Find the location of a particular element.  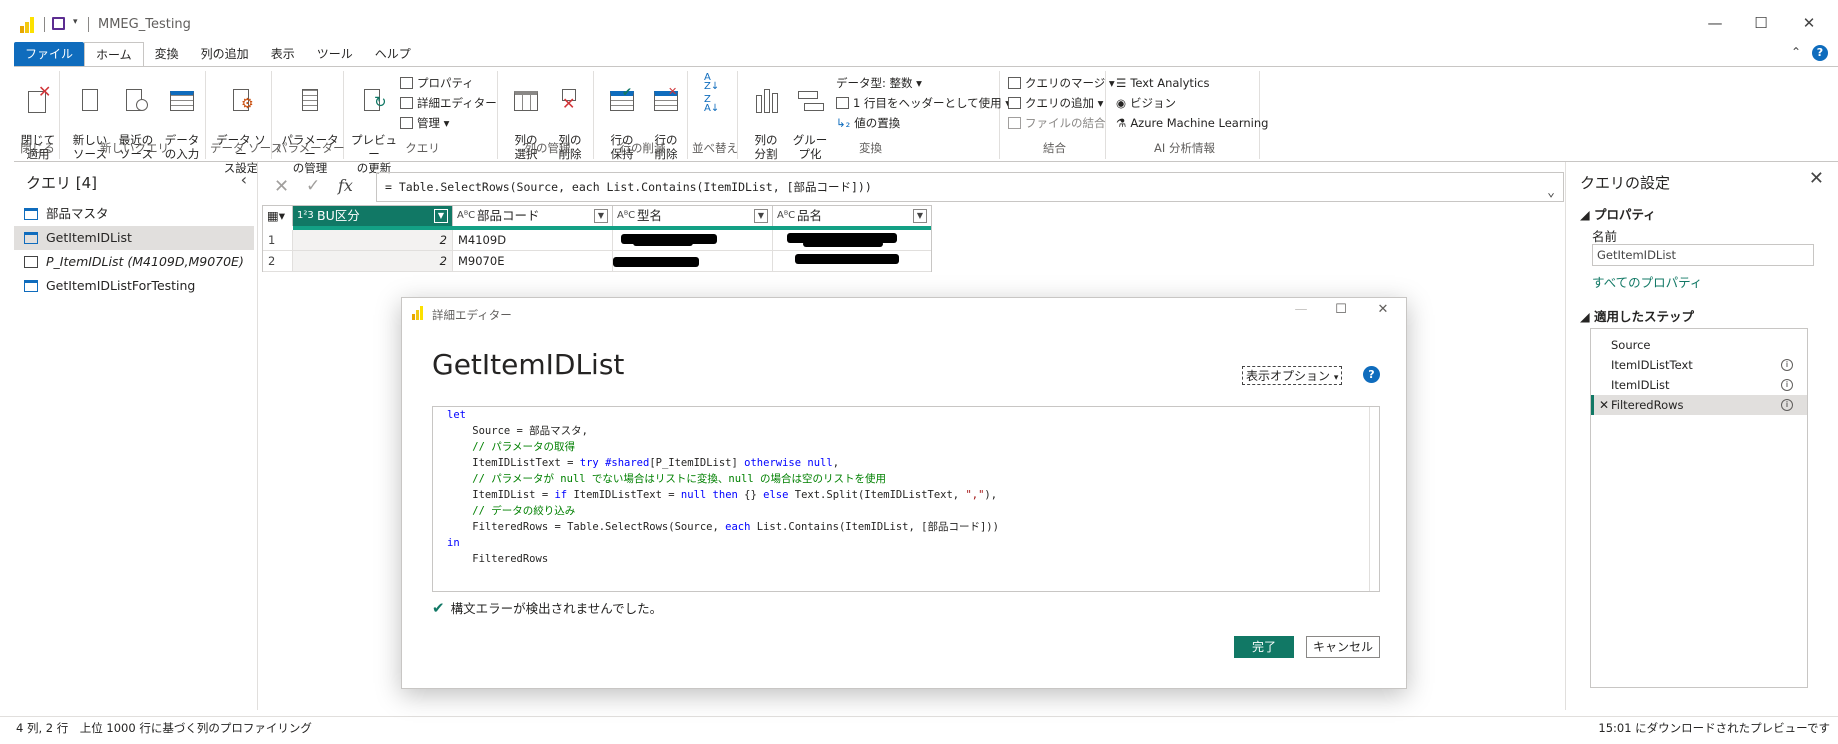

editor-scrollbar is located at coordinates (1374, 499).